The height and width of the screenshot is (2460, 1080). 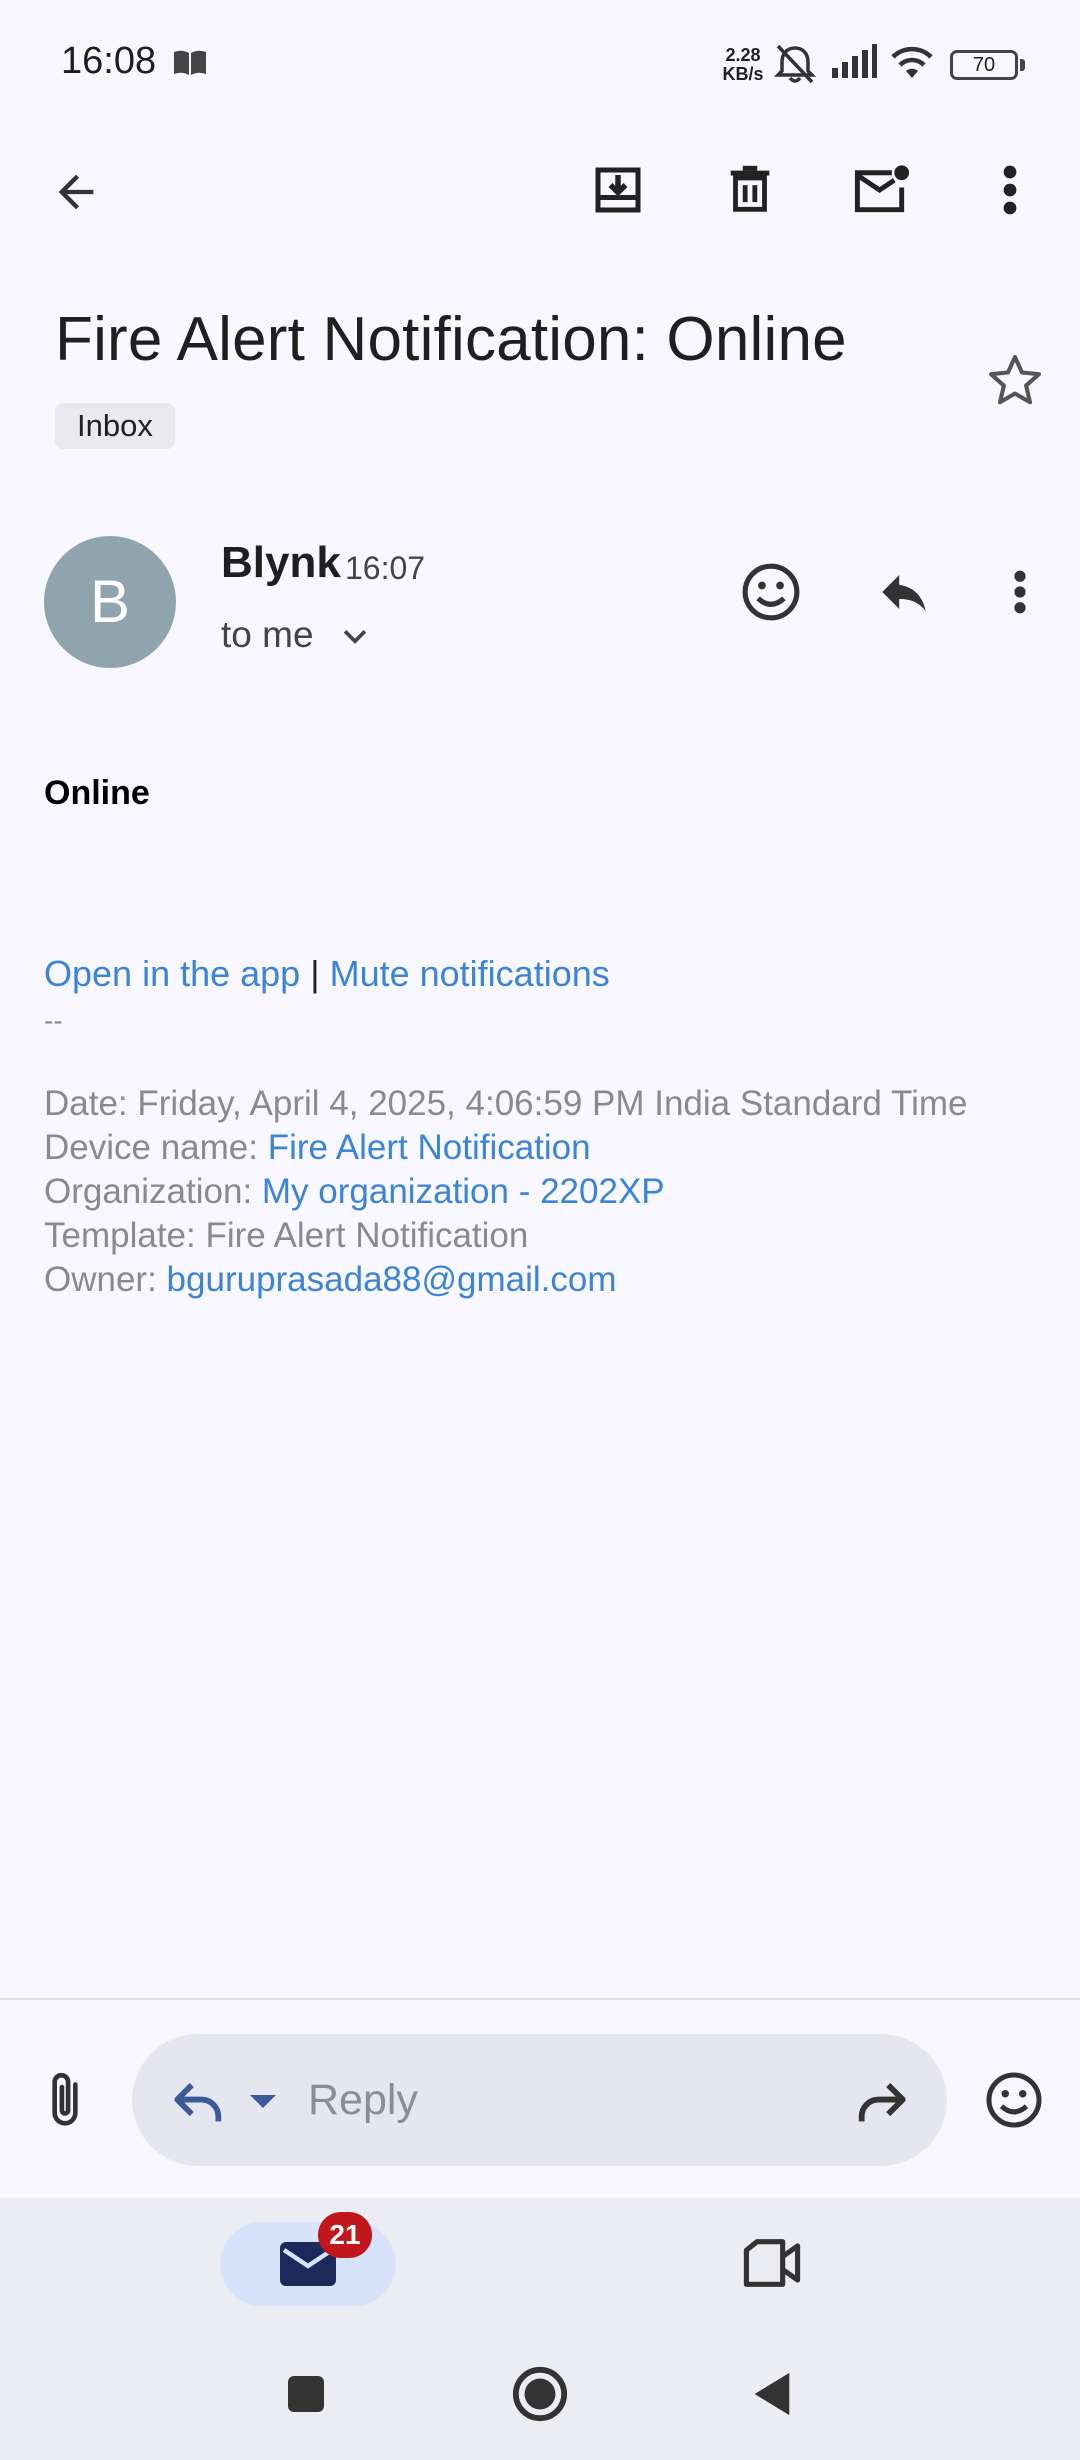 I want to click on sender-avatar: B, so click(x=110, y=602).